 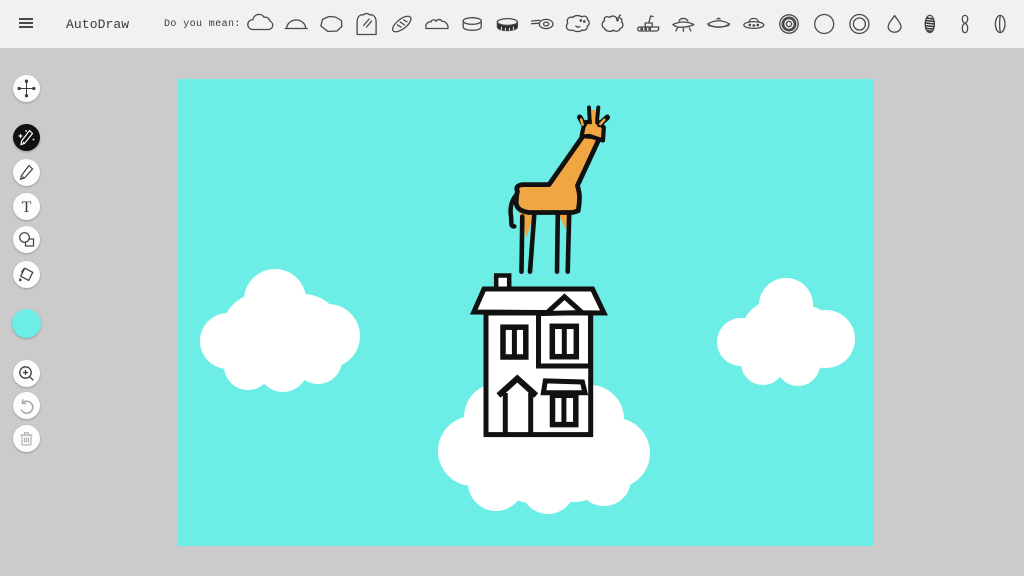 I want to click on svg-text: T, so click(x=26, y=207).